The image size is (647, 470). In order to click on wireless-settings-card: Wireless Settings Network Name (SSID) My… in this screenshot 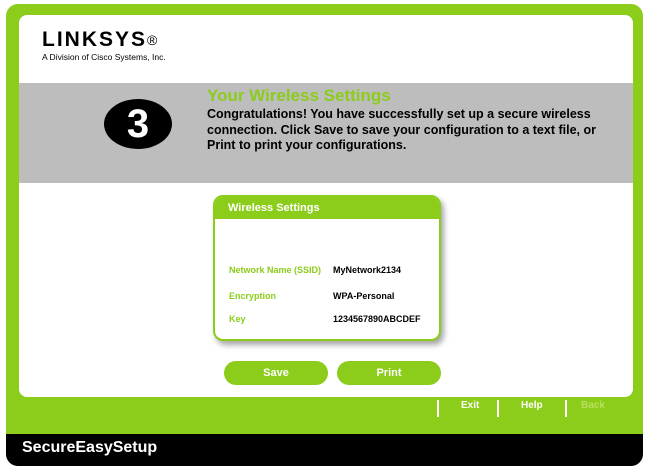, I will do `click(327, 268)`.